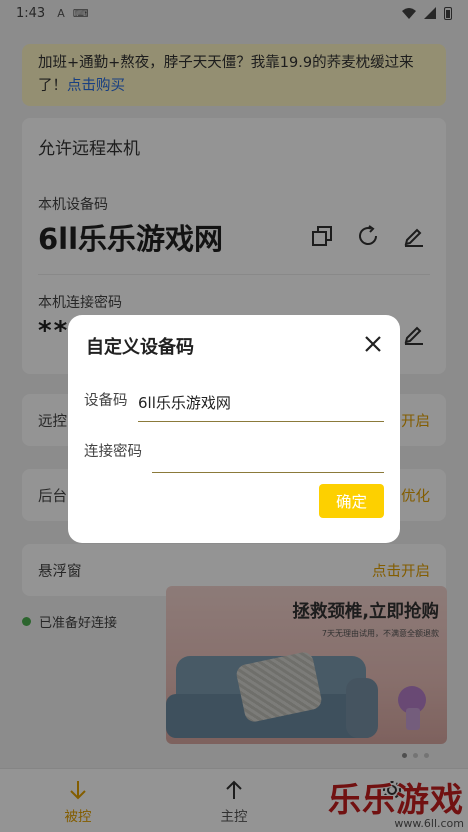 The height and width of the screenshot is (832, 468). What do you see at coordinates (373, 344) in the screenshot?
I see `close-icon` at bounding box center [373, 344].